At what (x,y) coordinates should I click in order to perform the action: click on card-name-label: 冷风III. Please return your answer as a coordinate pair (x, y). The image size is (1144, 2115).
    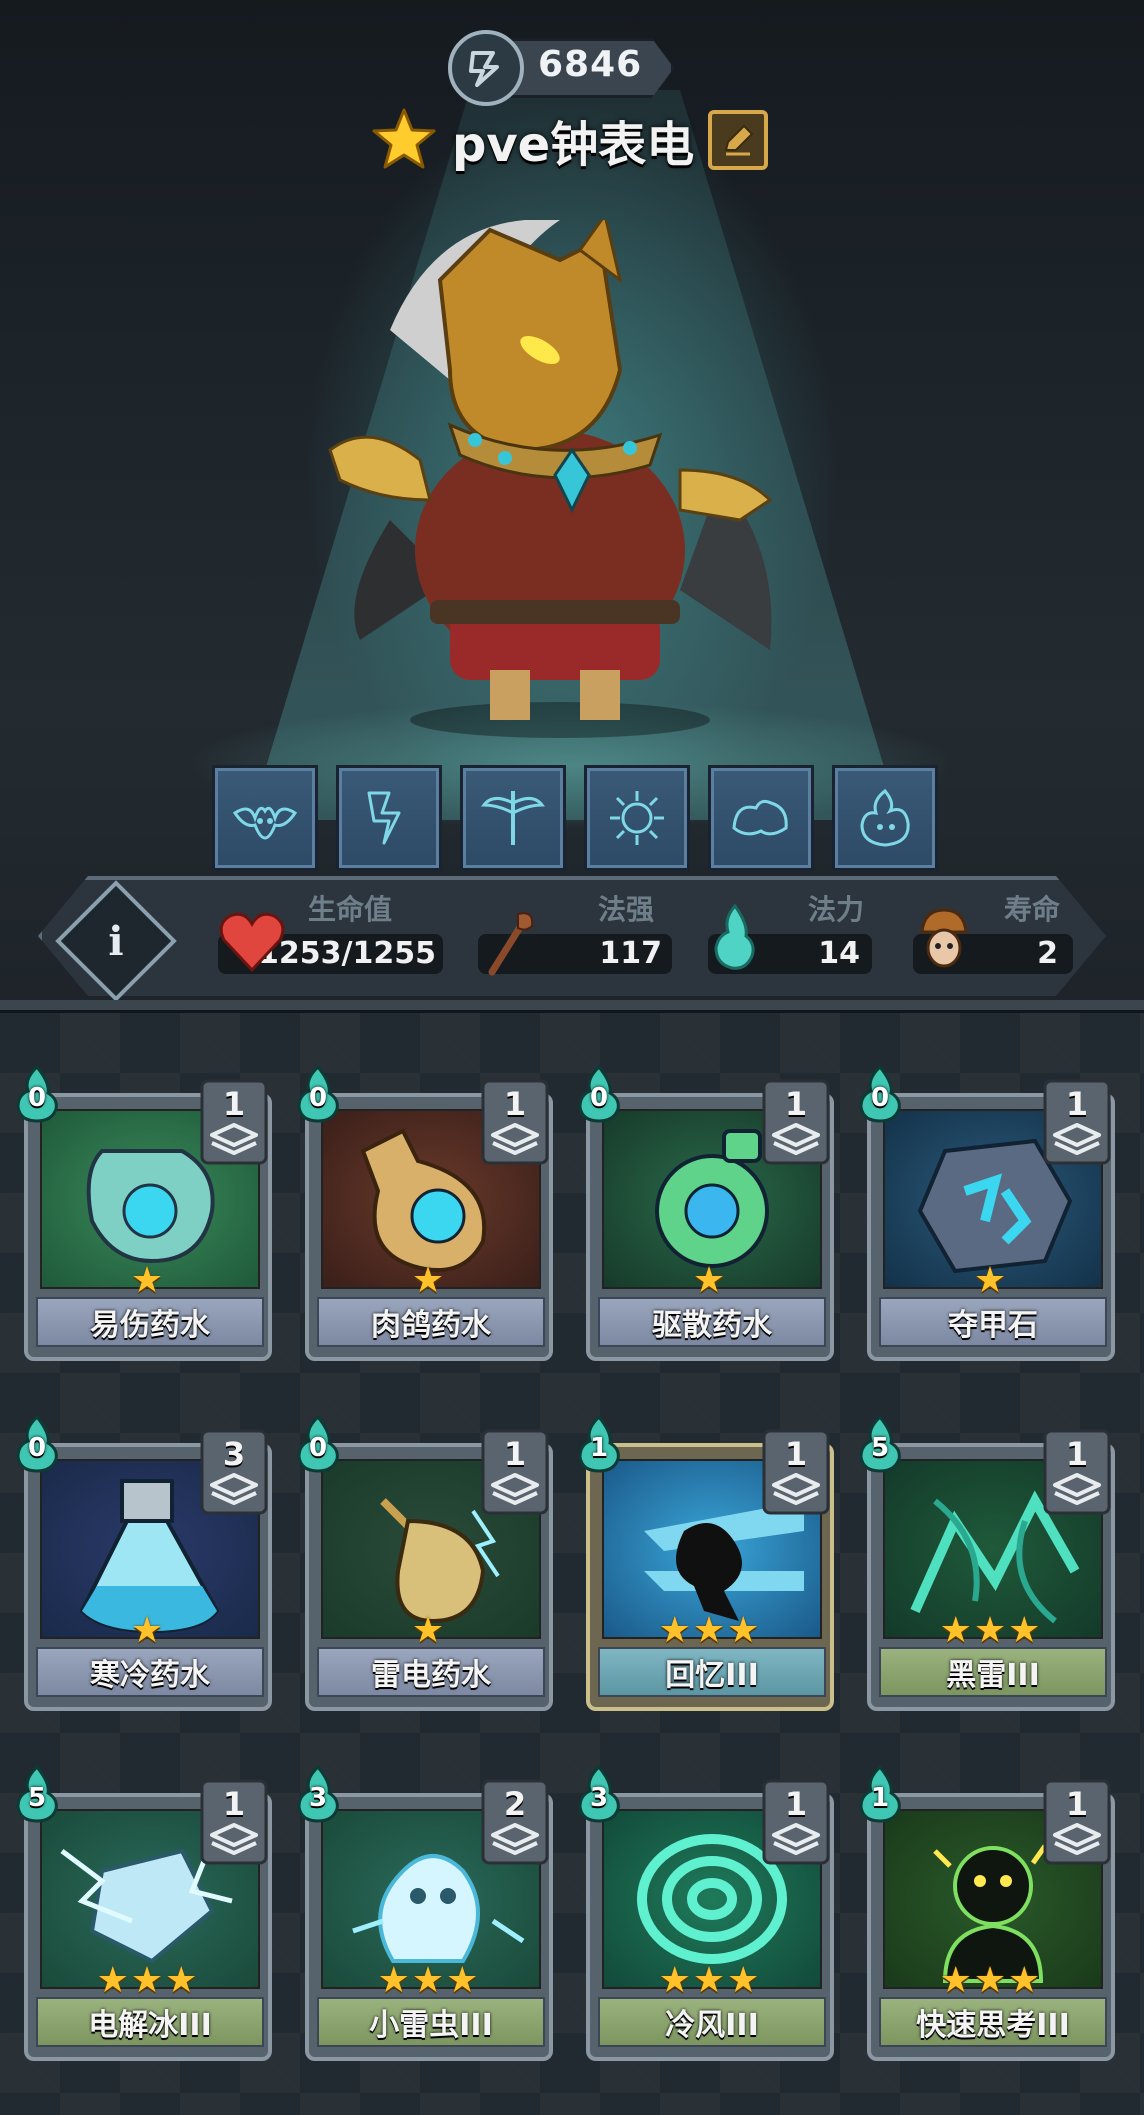
    Looking at the image, I should click on (712, 2022).